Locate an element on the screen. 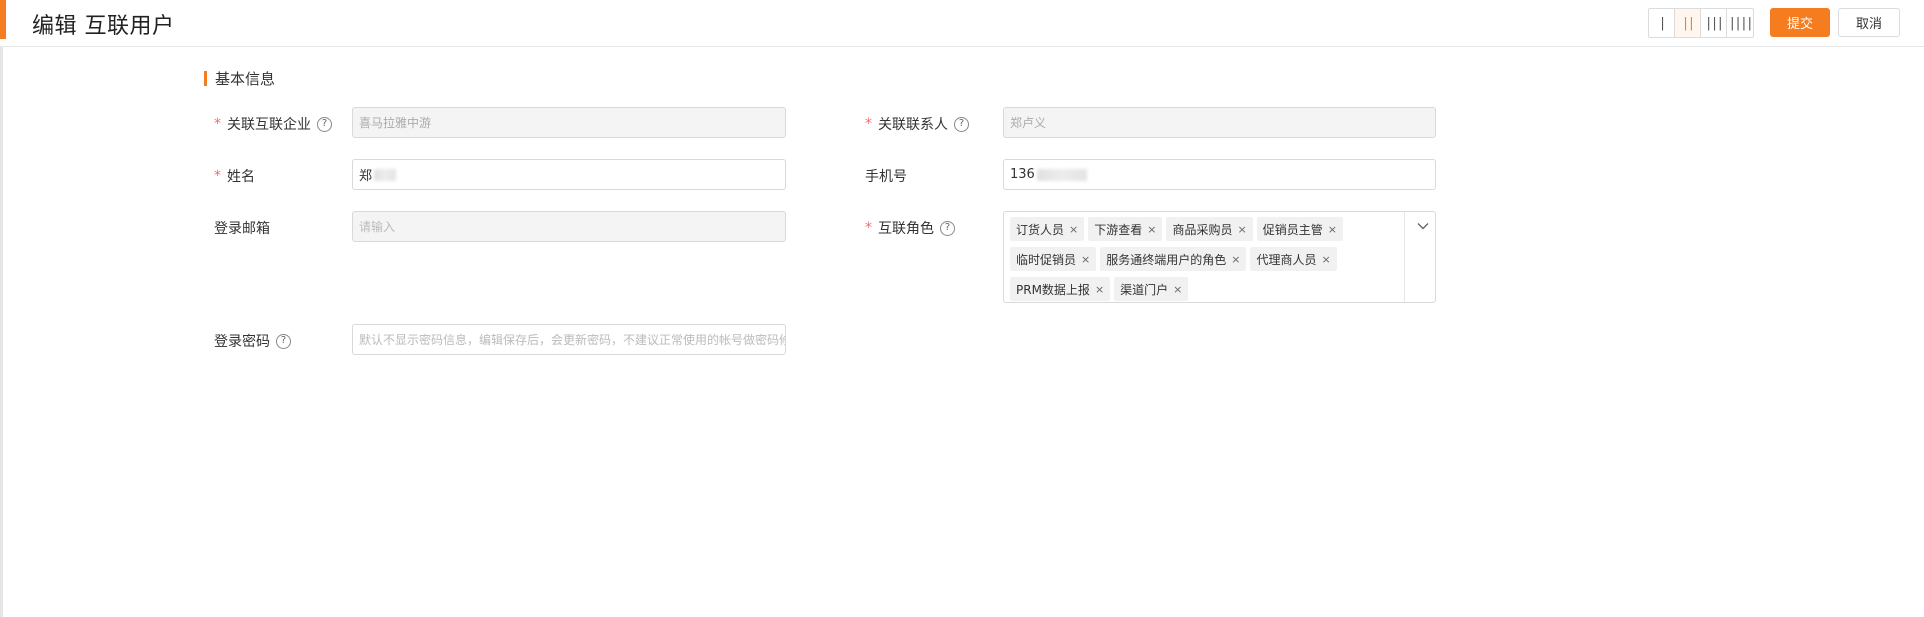 The image size is (1924, 617). linked-company-value: 喜马拉雅中游 is located at coordinates (395, 123).